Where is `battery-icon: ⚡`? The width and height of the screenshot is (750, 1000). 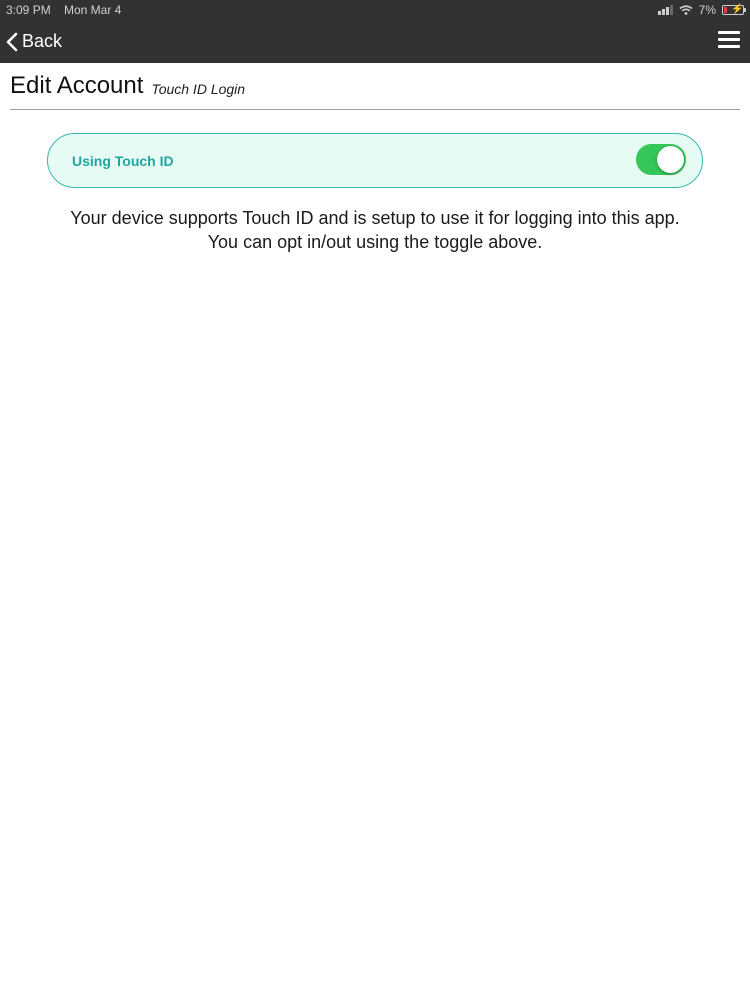 battery-icon: ⚡ is located at coordinates (734, 9).